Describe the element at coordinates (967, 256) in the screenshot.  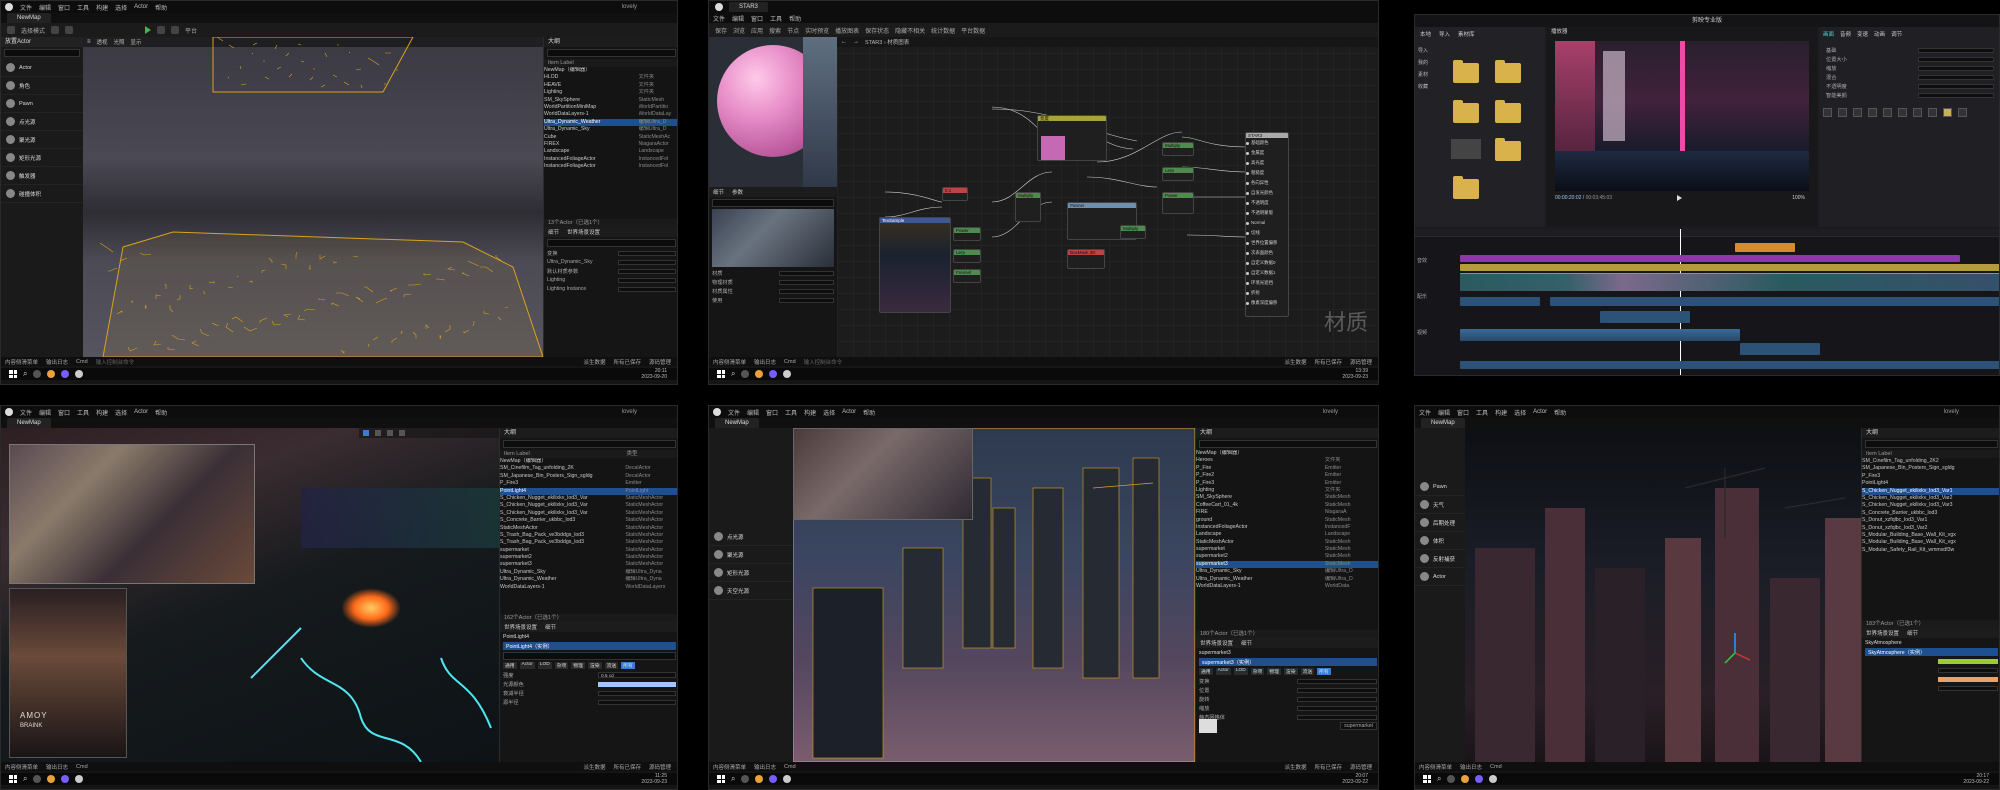
I see `lerp-node: Lerp` at that location.